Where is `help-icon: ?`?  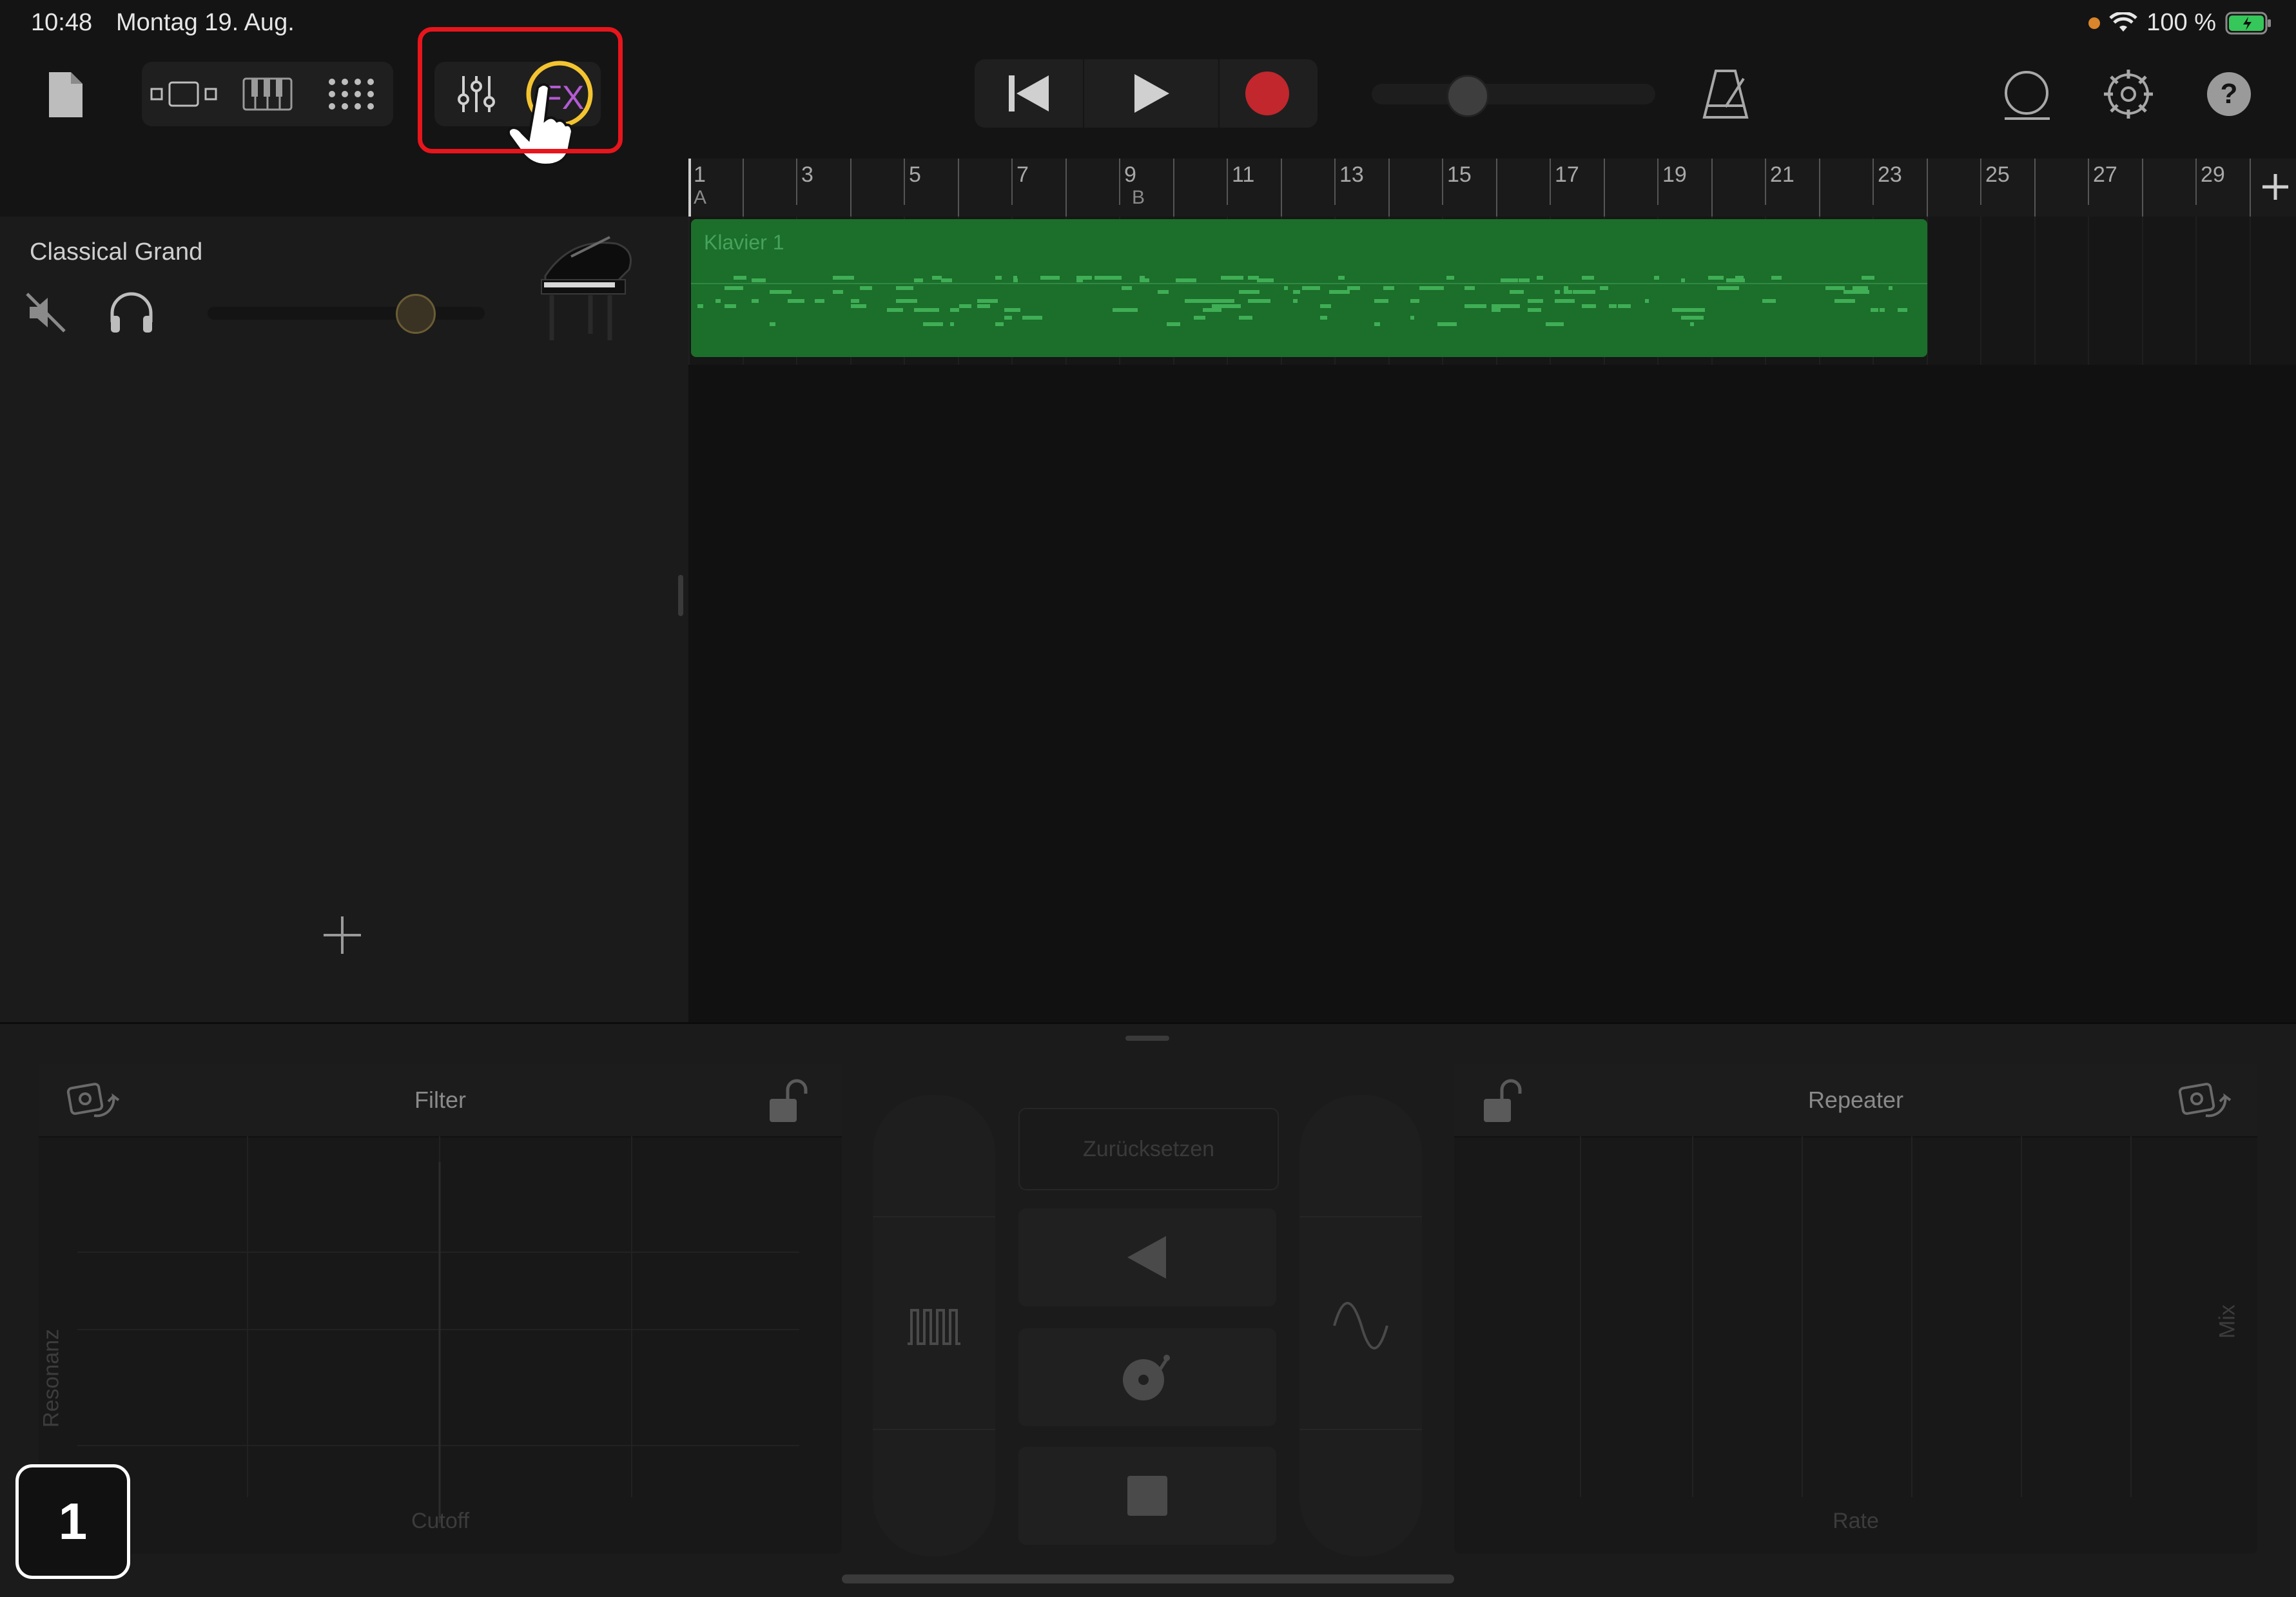 help-icon: ? is located at coordinates (2229, 94).